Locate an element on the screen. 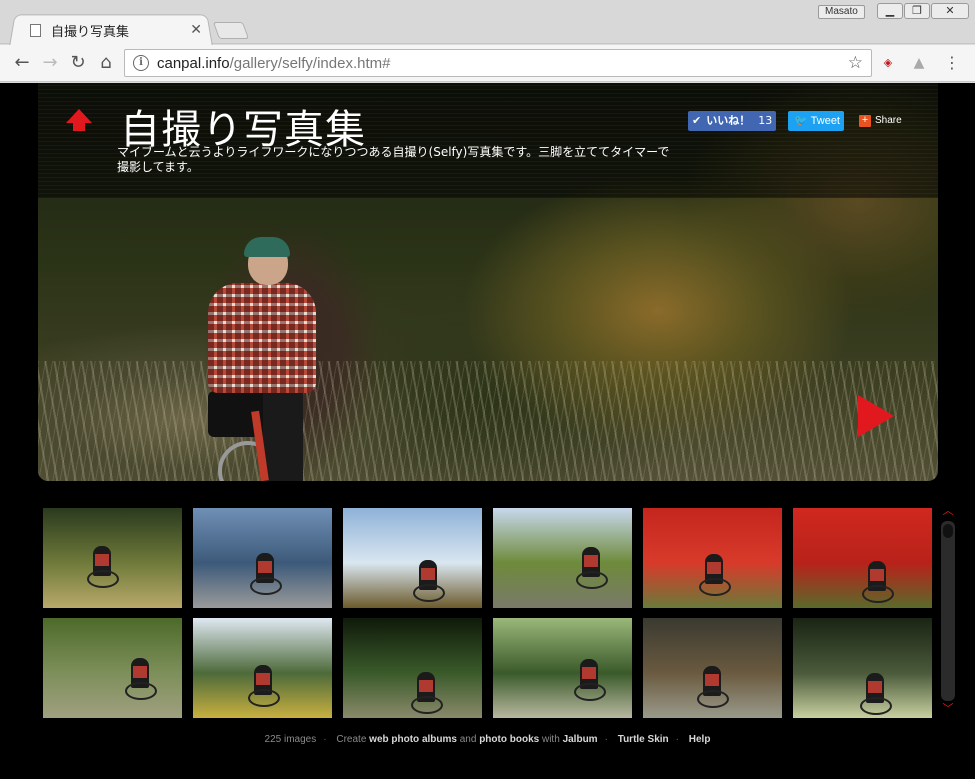 Image resolution: width=975 pixels, height=779 pixels. skin-link: Turtle Skin is located at coordinates (643, 739).